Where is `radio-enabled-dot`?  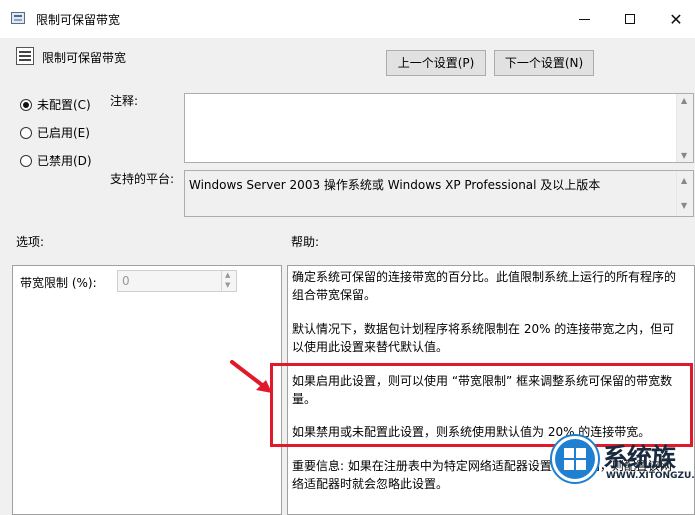 radio-enabled-dot is located at coordinates (26, 132).